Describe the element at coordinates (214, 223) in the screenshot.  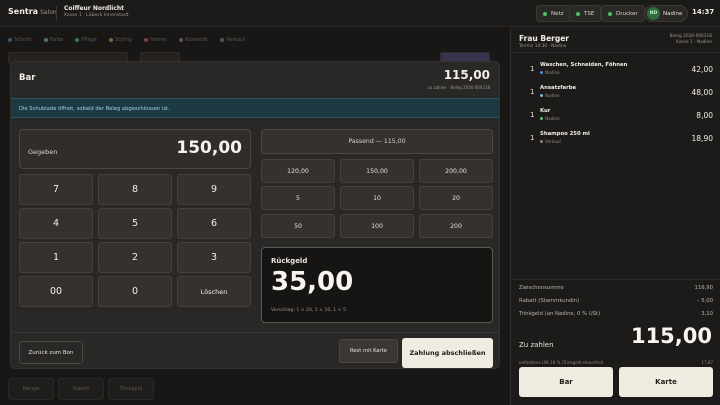
I see `keypad-key: 6` at that location.